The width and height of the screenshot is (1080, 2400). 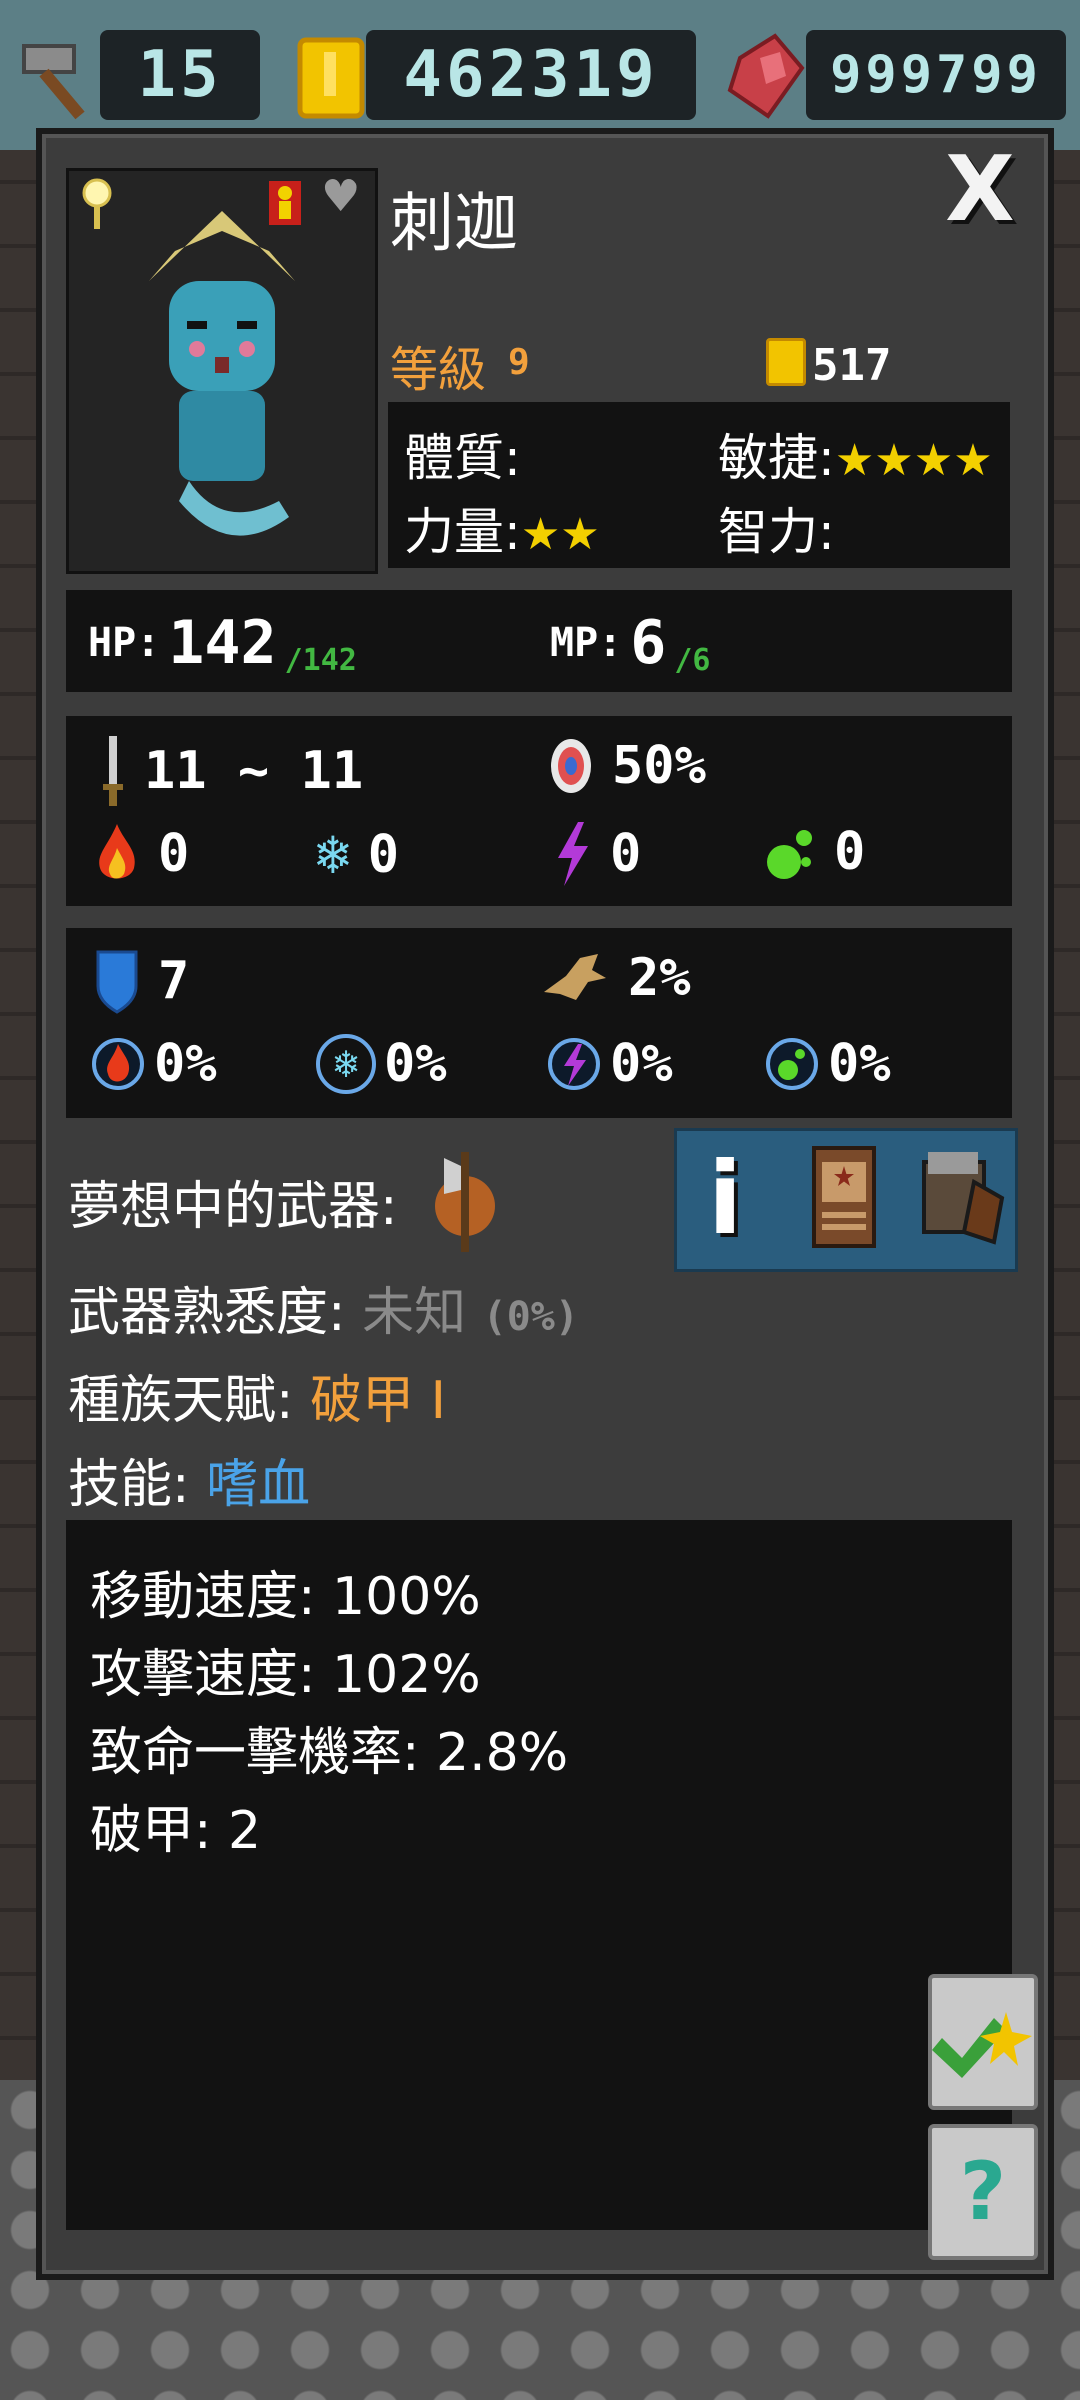 What do you see at coordinates (124, 643) in the screenshot?
I see `hp-label: HP:` at bounding box center [124, 643].